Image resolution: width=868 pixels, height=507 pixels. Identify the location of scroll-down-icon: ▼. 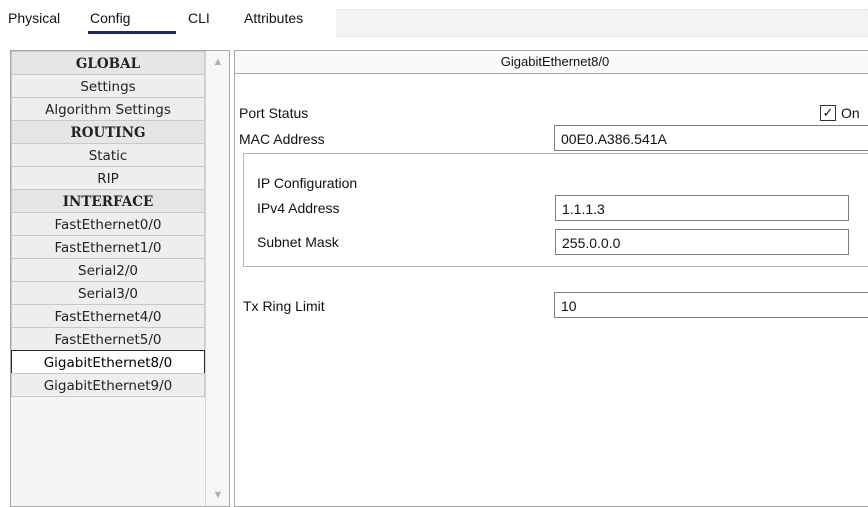
(217, 495).